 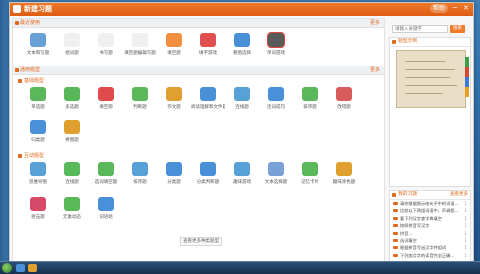 What do you see at coordinates (38, 46) in the screenshot?
I see `exercise-type-tile: 文本和写题` at bounding box center [38, 46].